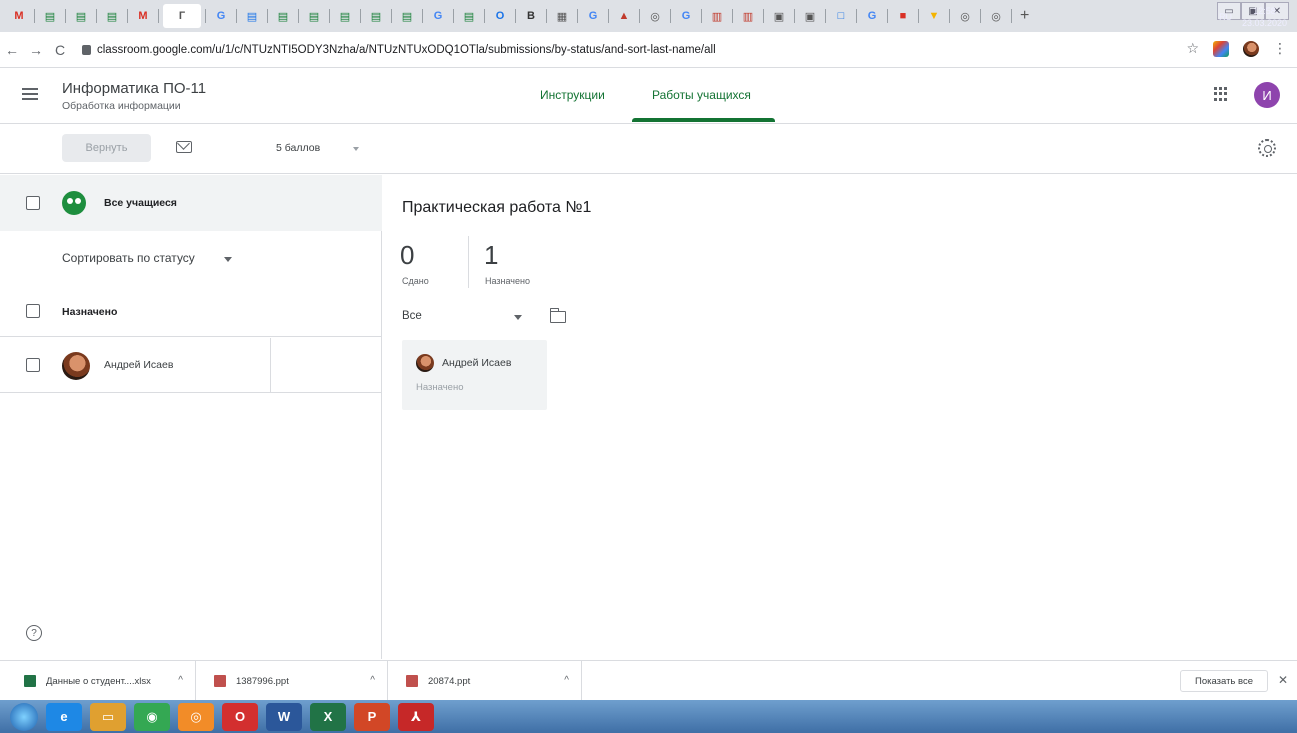 The width and height of the screenshot is (1297, 733). What do you see at coordinates (152, 716) in the screenshot?
I see `taskbar-app-icon: ◉` at bounding box center [152, 716].